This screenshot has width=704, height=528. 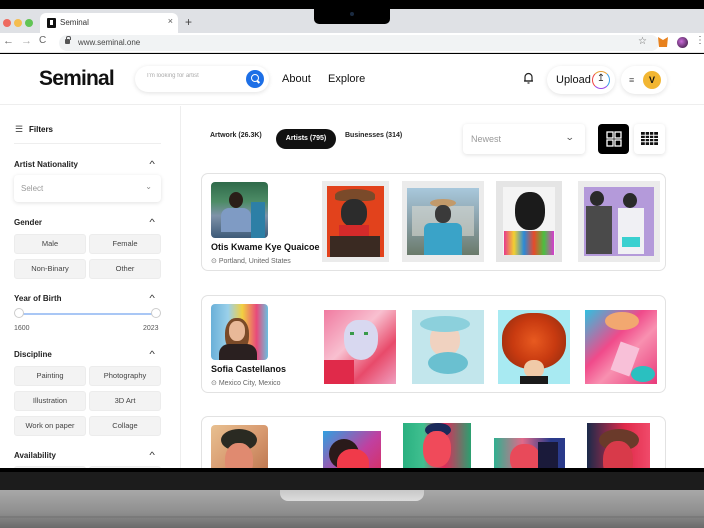 I want to click on year-min-label: 1600, so click(x=22, y=328).